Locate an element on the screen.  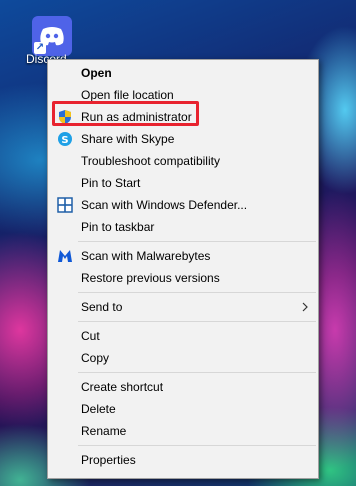
menu-item-properties: Properties is located at coordinates (183, 460).